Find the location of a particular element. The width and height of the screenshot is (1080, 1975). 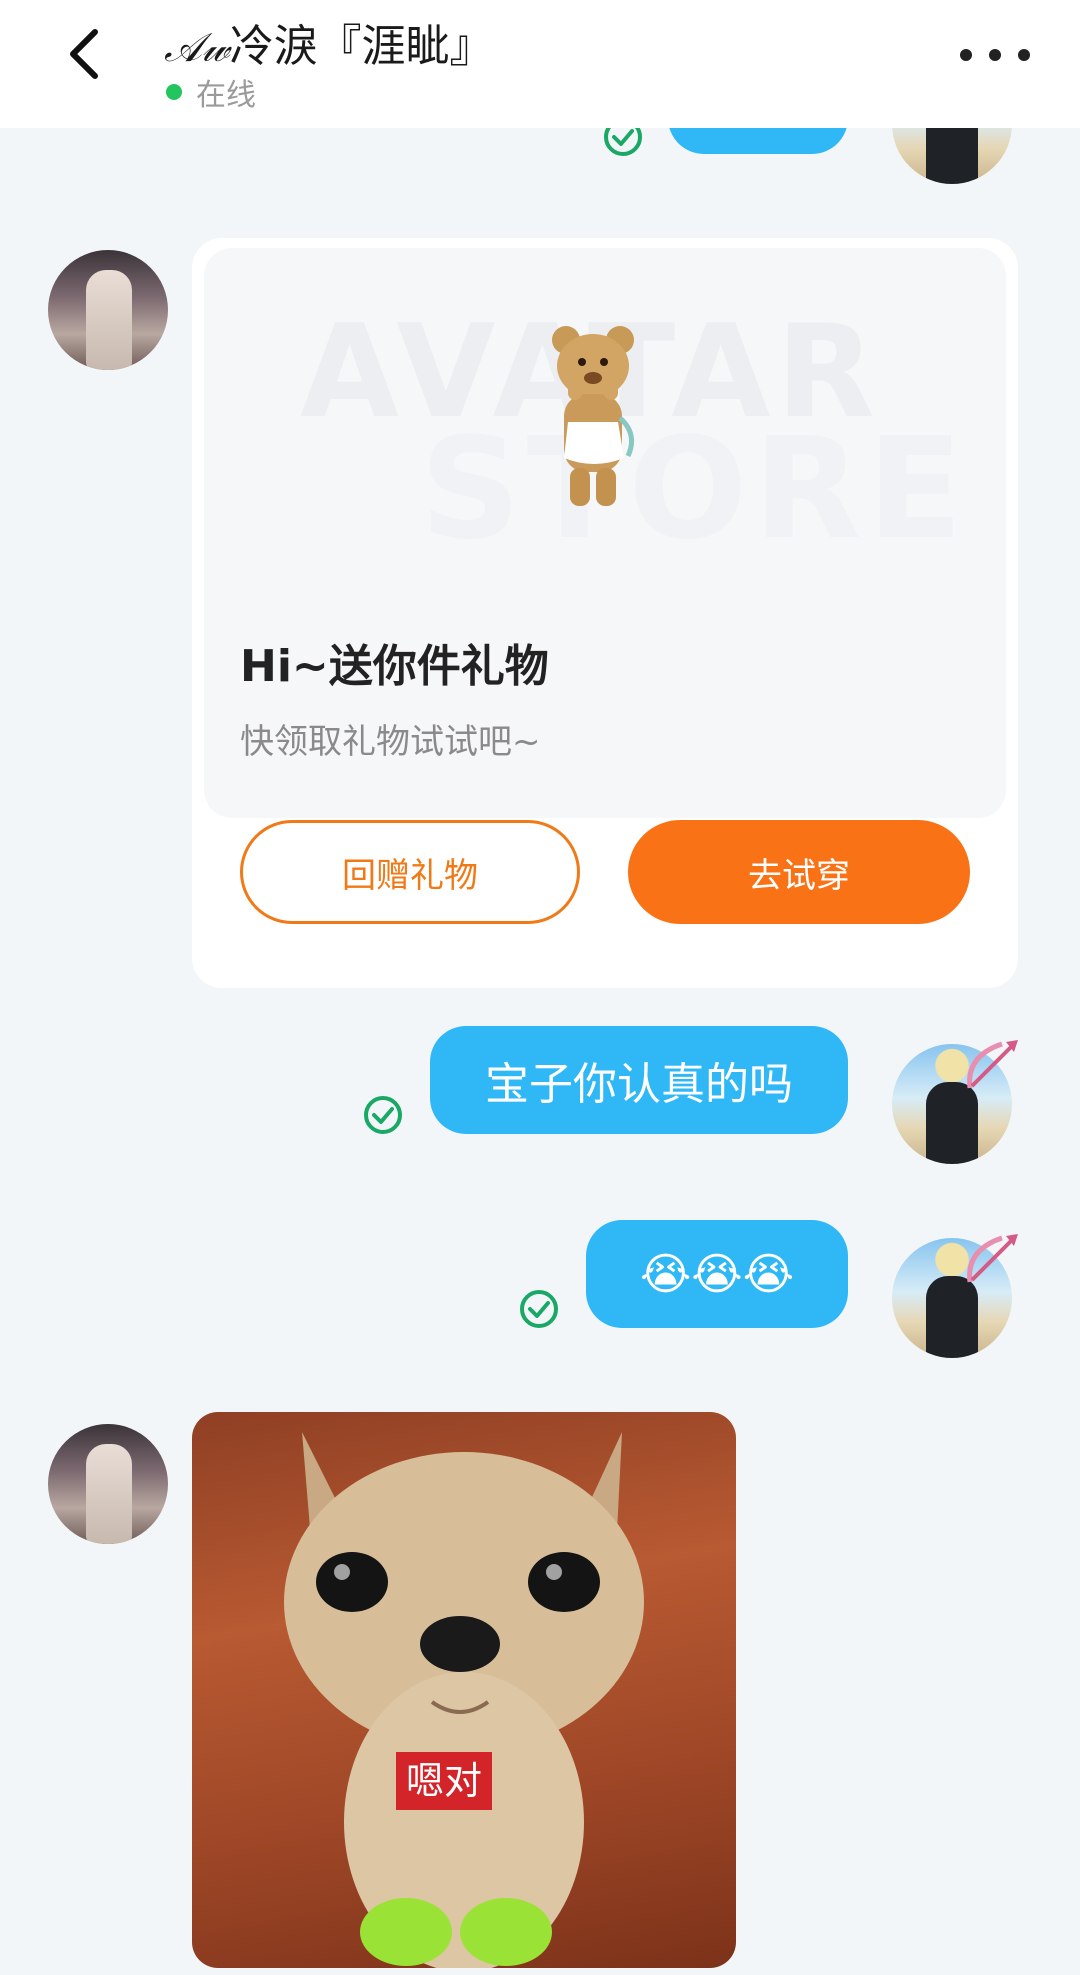

watermark-store: STORE is located at coordinates (694, 489).